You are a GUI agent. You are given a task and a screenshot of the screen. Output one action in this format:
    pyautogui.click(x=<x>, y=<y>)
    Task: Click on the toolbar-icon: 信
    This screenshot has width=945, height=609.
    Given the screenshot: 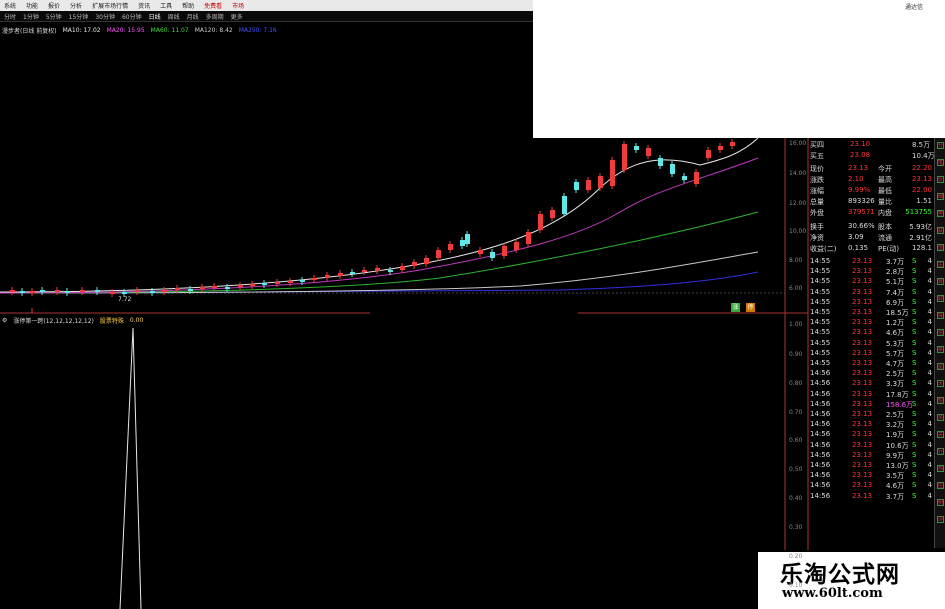 What is the action you would take?
    pyautogui.click(x=940, y=332)
    